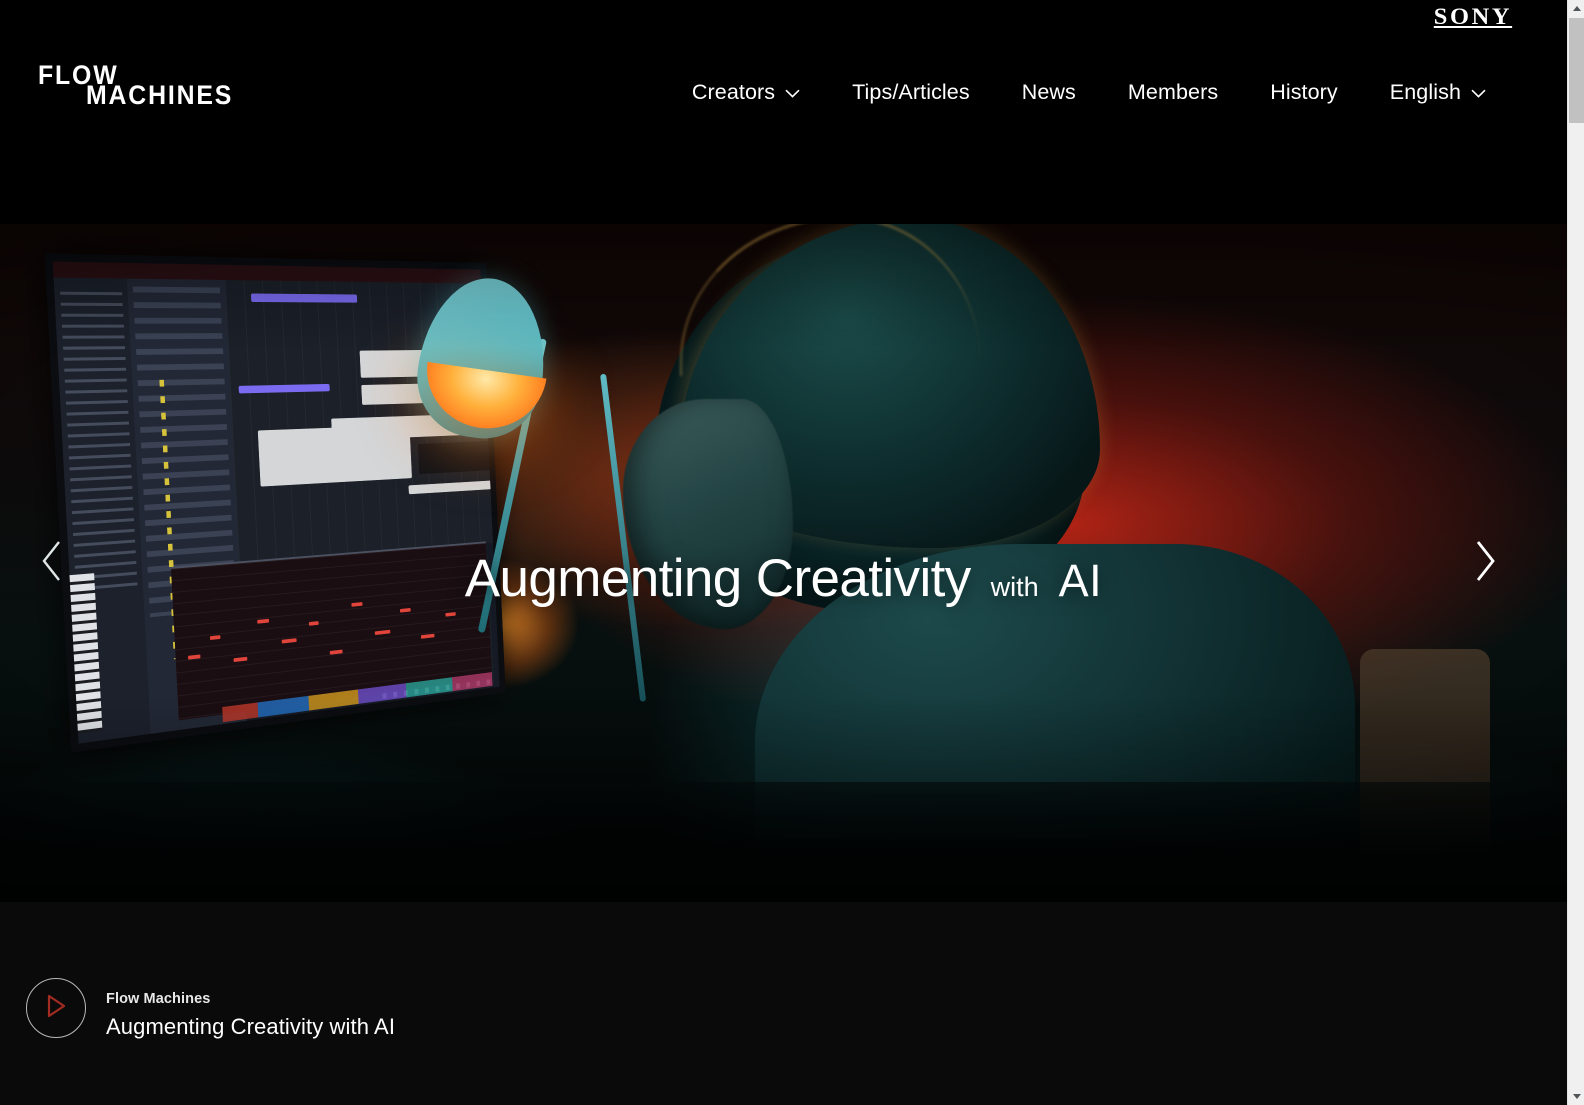 This screenshot has width=1584, height=1105. What do you see at coordinates (708, 514) in the screenshot?
I see `person-face` at bounding box center [708, 514].